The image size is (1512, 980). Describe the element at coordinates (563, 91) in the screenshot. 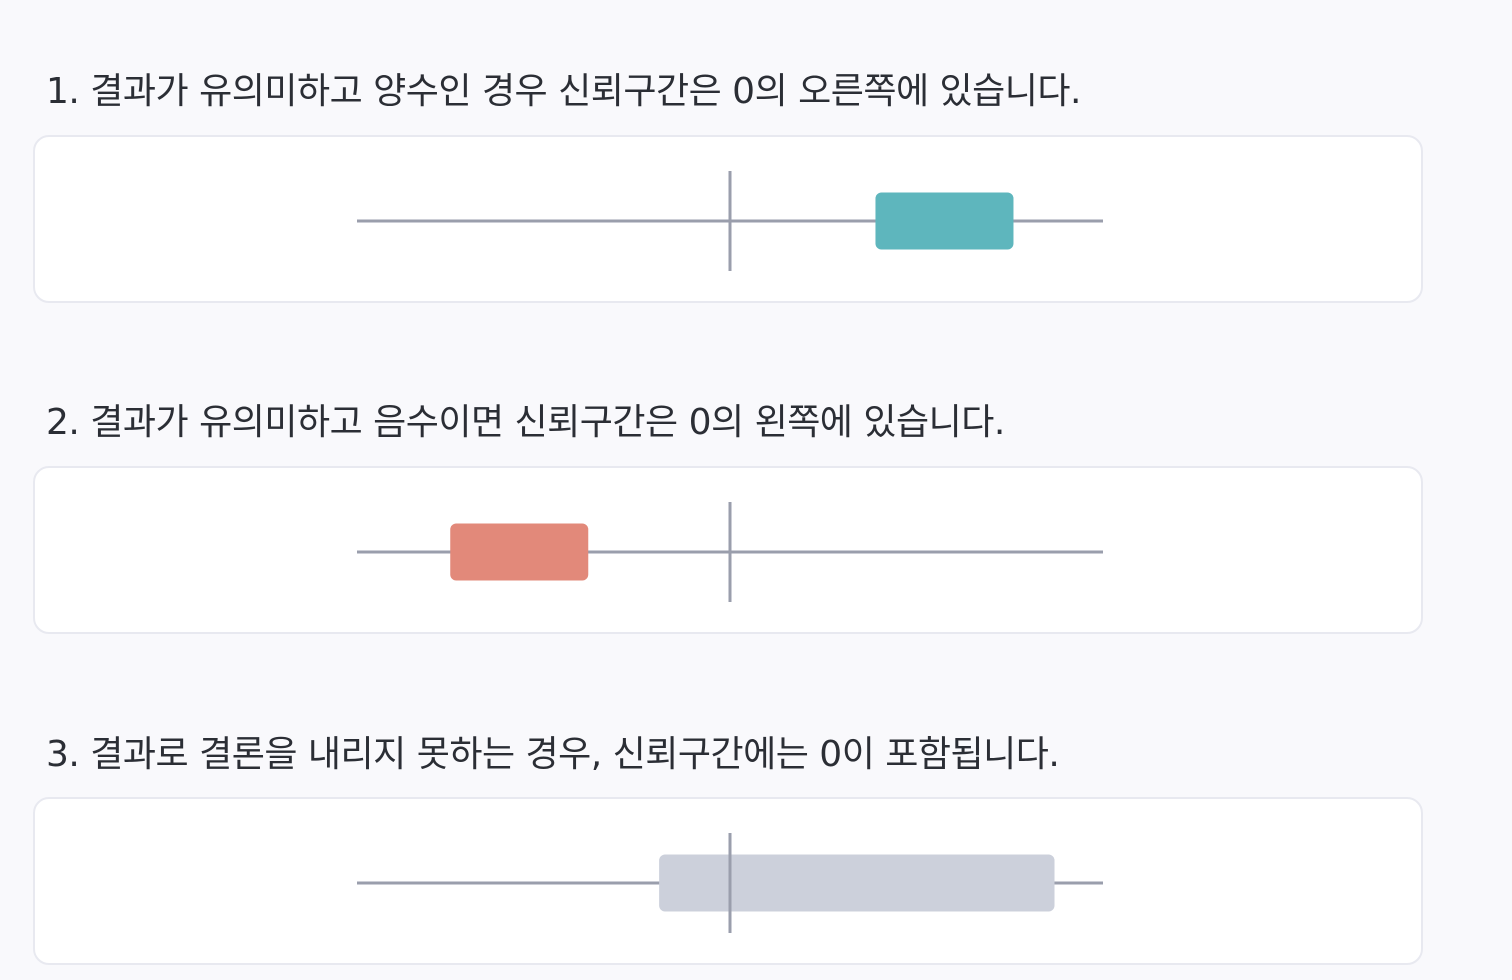

I see `statement-1-title: 1. 결과가 유의미하고 양수인 경우 신뢰구간은 0의 오른쪽에 있습니다.` at that location.